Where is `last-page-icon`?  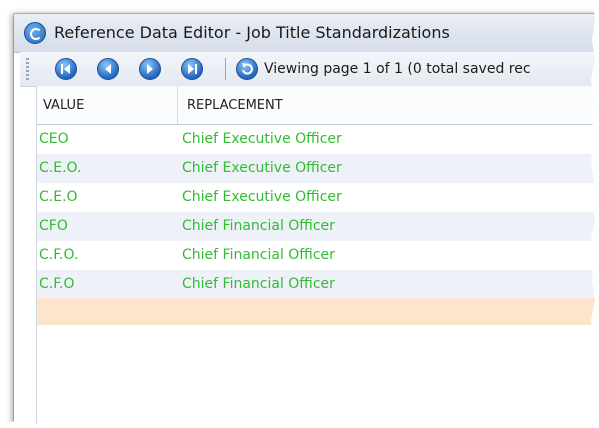 last-page-icon is located at coordinates (192, 69).